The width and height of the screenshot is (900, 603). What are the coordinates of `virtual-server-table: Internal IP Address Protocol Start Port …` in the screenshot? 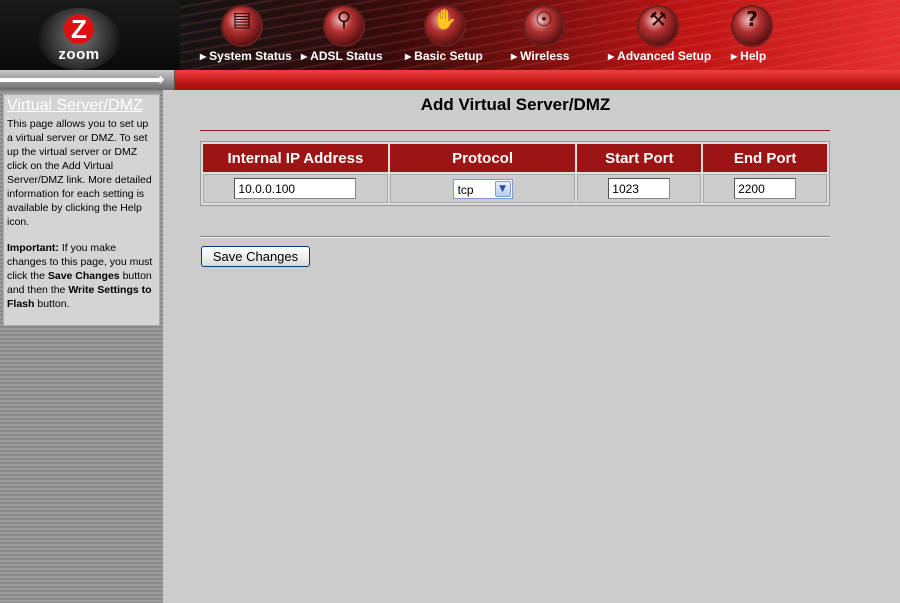 It's located at (515, 173).